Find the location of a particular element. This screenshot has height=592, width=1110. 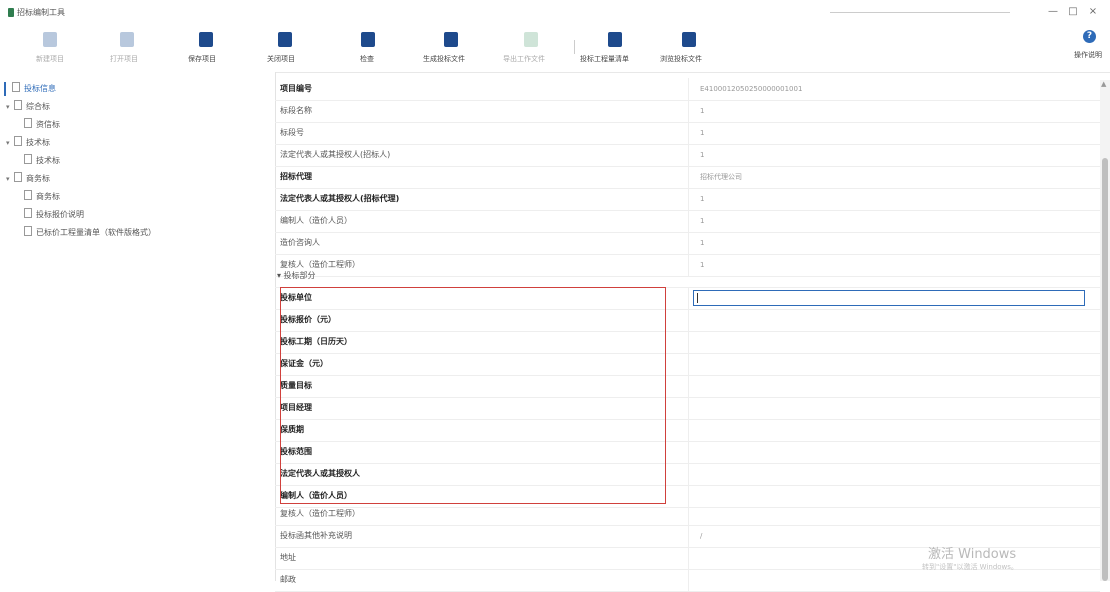

bidder-unit-input is located at coordinates (889, 298).